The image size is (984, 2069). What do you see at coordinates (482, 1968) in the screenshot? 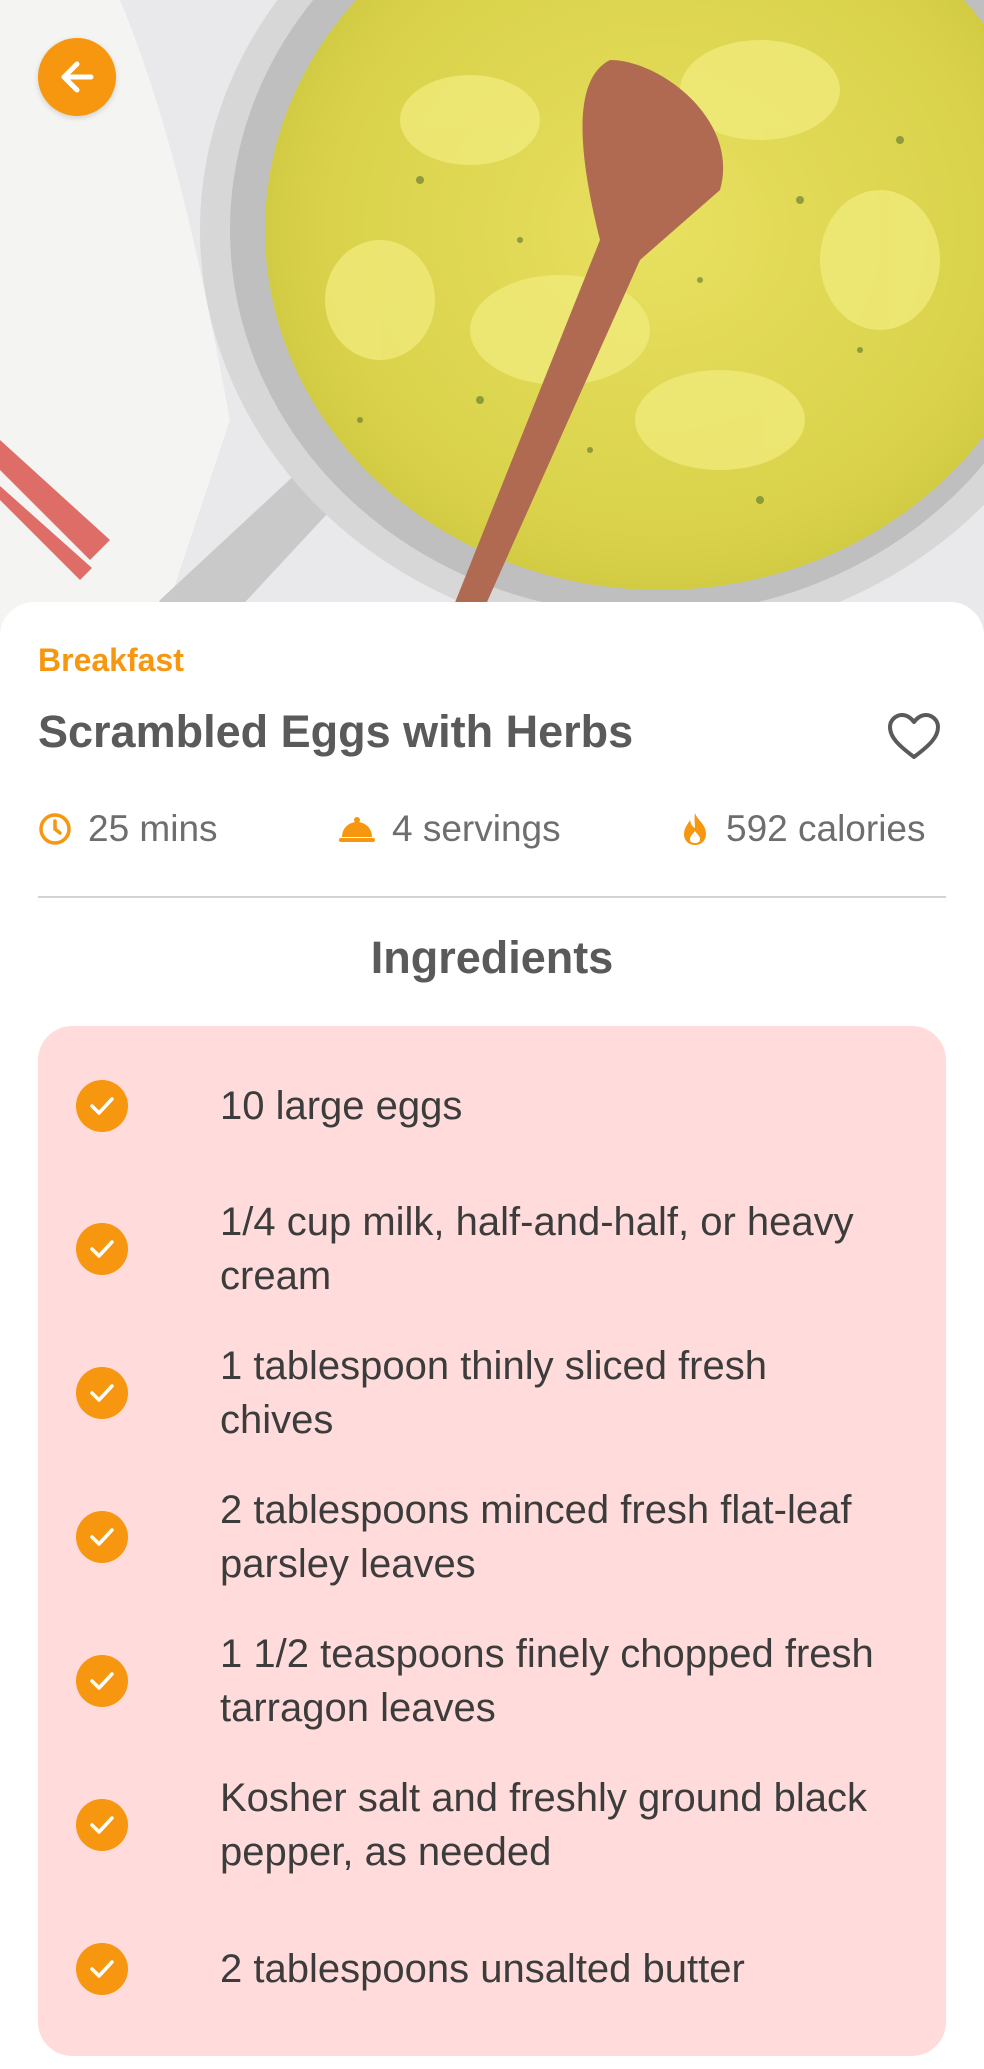
I see `ingredient-text: 2 tablespoons unsalted butter` at bounding box center [482, 1968].